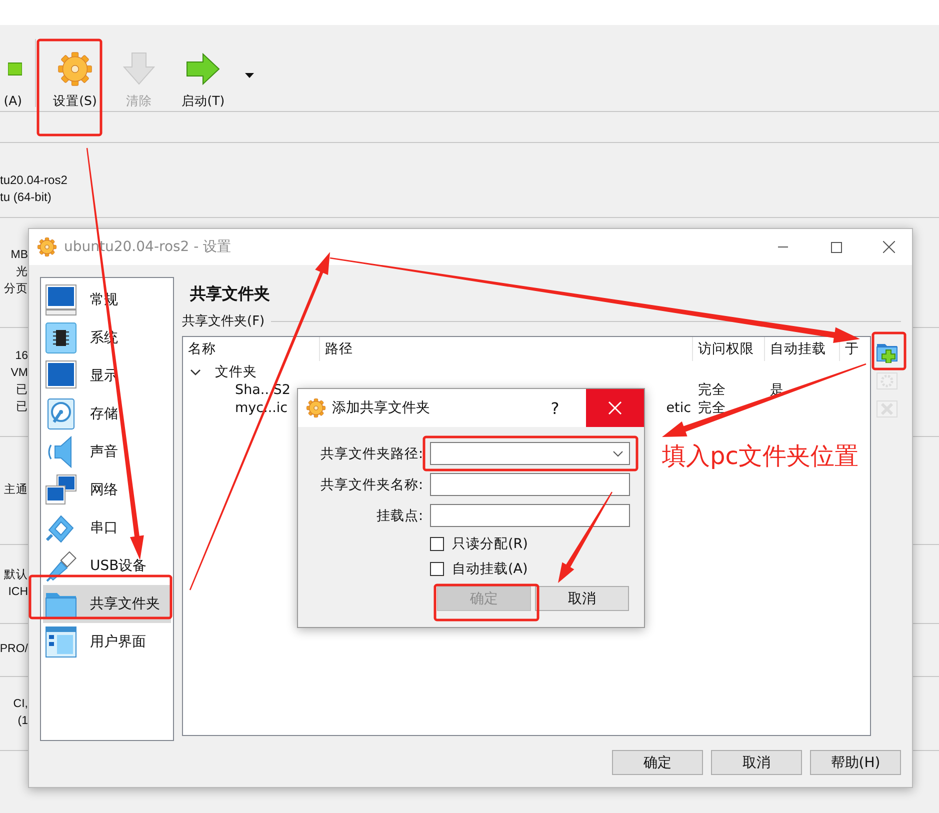 The height and width of the screenshot is (813, 939). What do you see at coordinates (490, 569) in the screenshot?
I see `checkbox-label: 自动挂载(A)` at bounding box center [490, 569].